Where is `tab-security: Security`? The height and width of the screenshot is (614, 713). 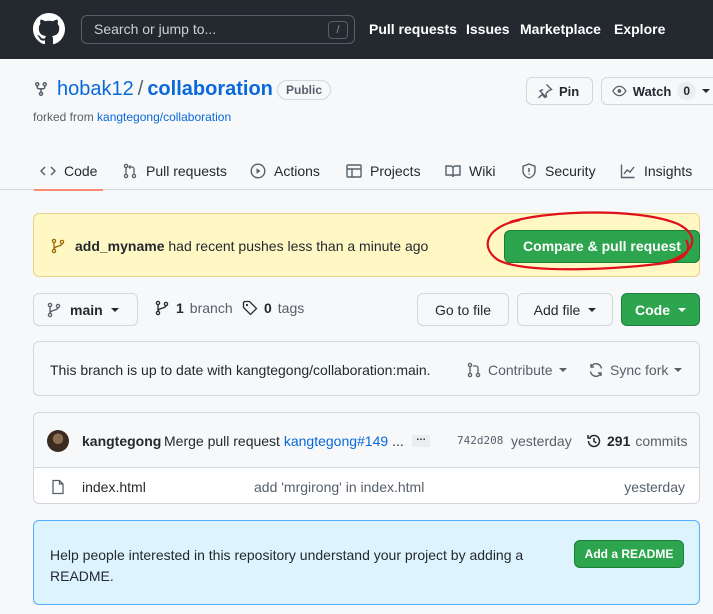 tab-security: Security is located at coordinates (558, 171).